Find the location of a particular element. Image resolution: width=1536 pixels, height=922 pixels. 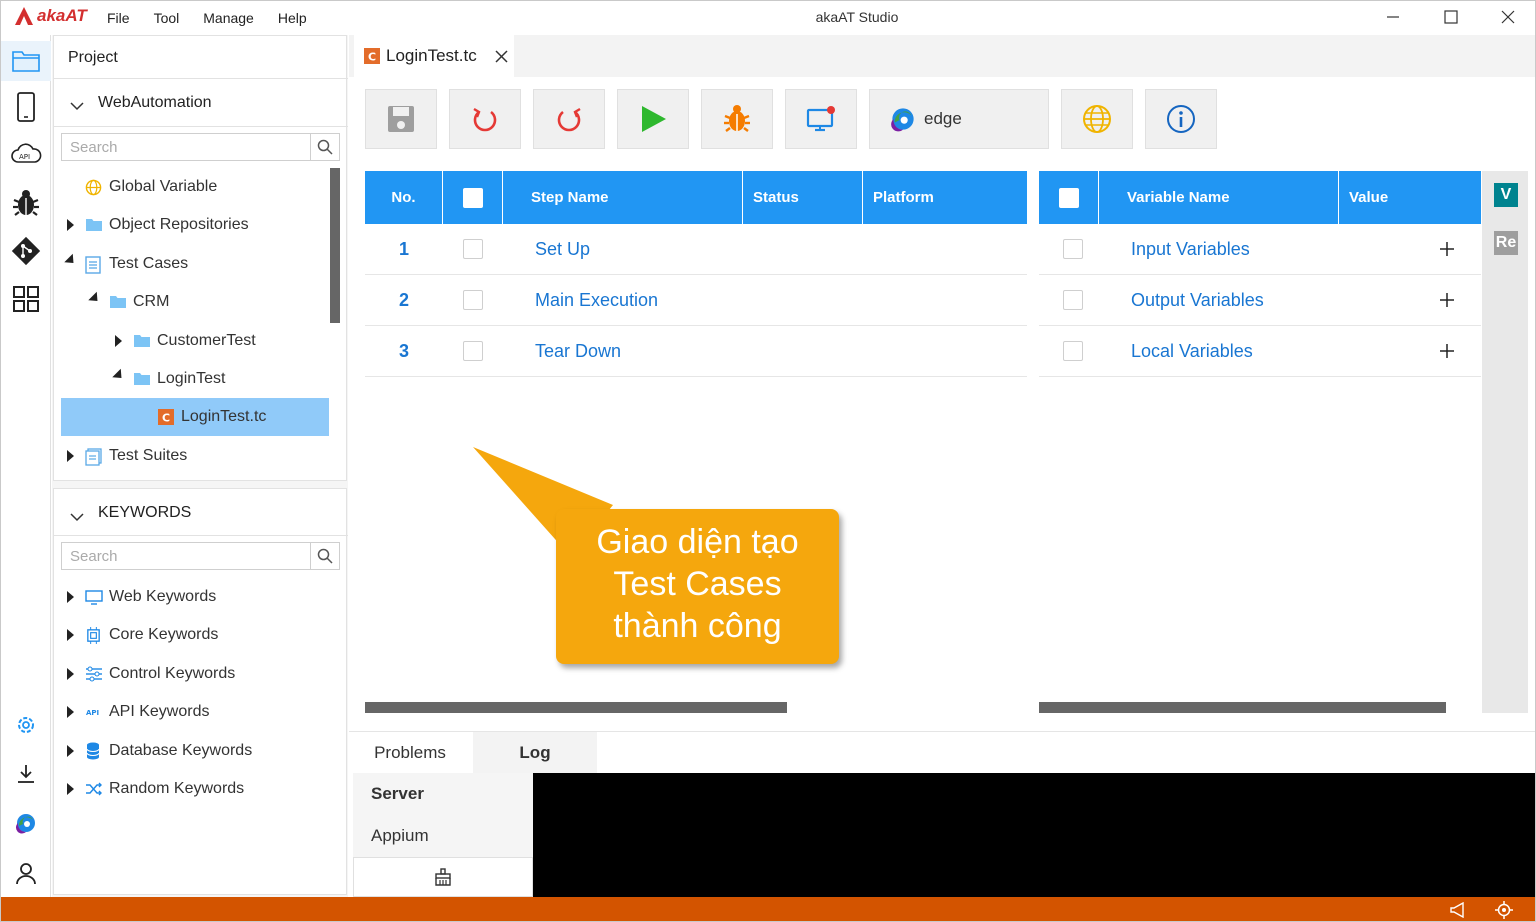

keywords-collapse-toggle is located at coordinates (77, 518).